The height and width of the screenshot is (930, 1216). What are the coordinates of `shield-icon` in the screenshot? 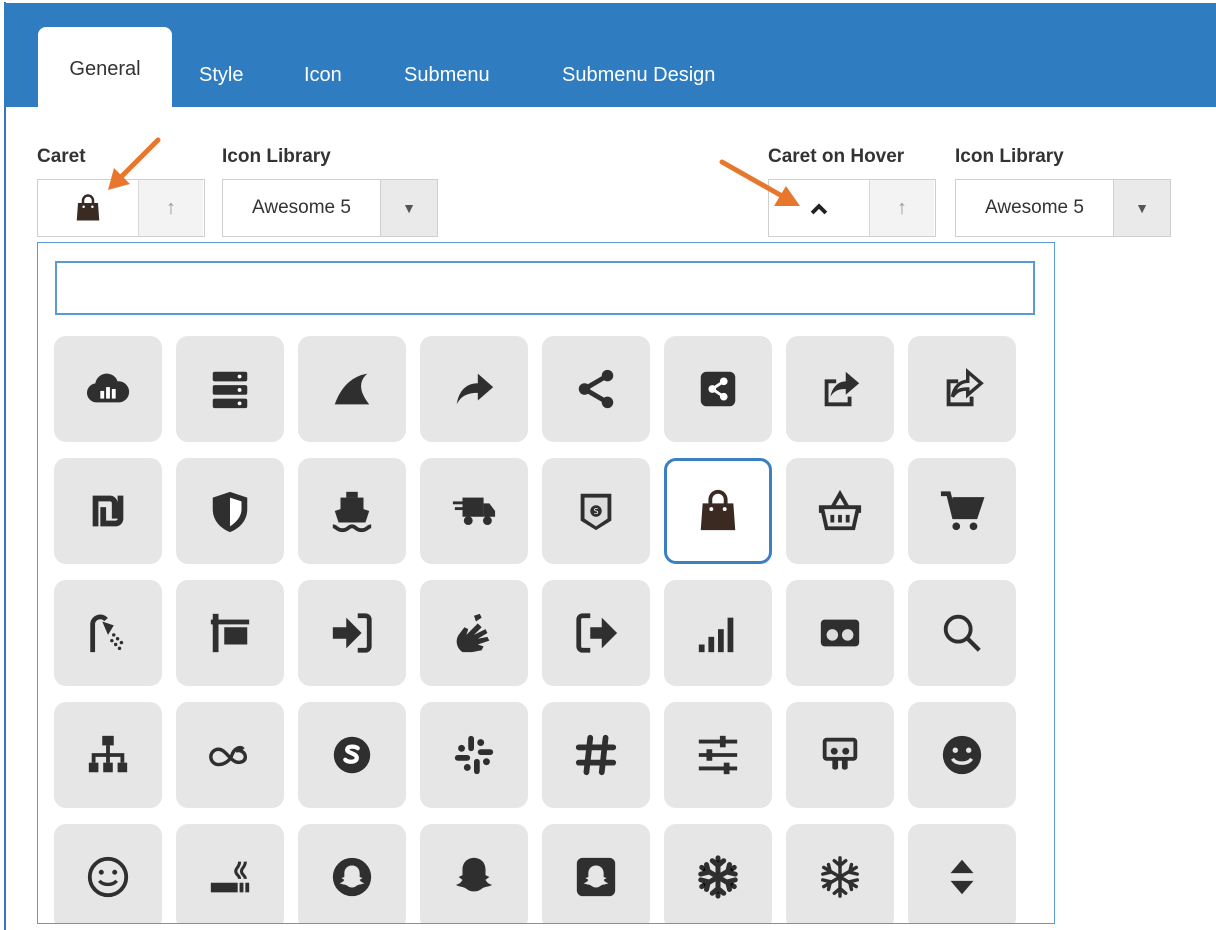 It's located at (230, 512).